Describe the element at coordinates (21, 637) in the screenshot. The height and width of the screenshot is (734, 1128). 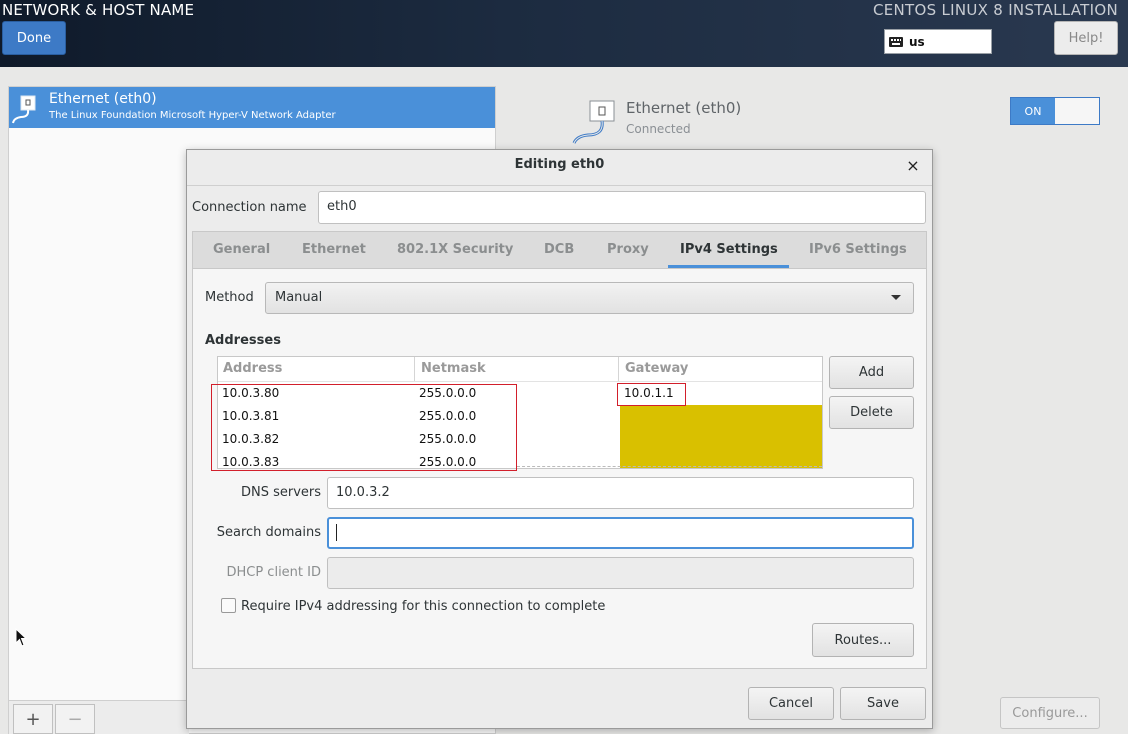
I see `mouse-pointer-icon` at that location.